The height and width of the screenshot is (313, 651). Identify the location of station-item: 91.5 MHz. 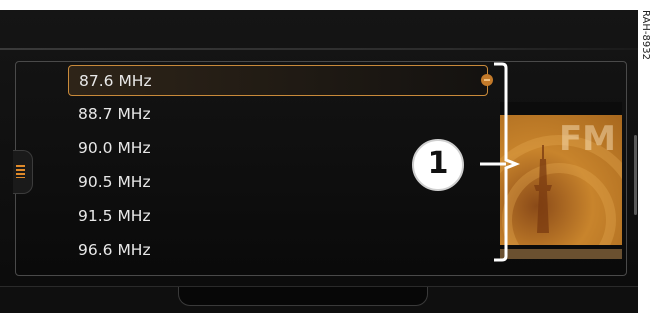
(278, 216).